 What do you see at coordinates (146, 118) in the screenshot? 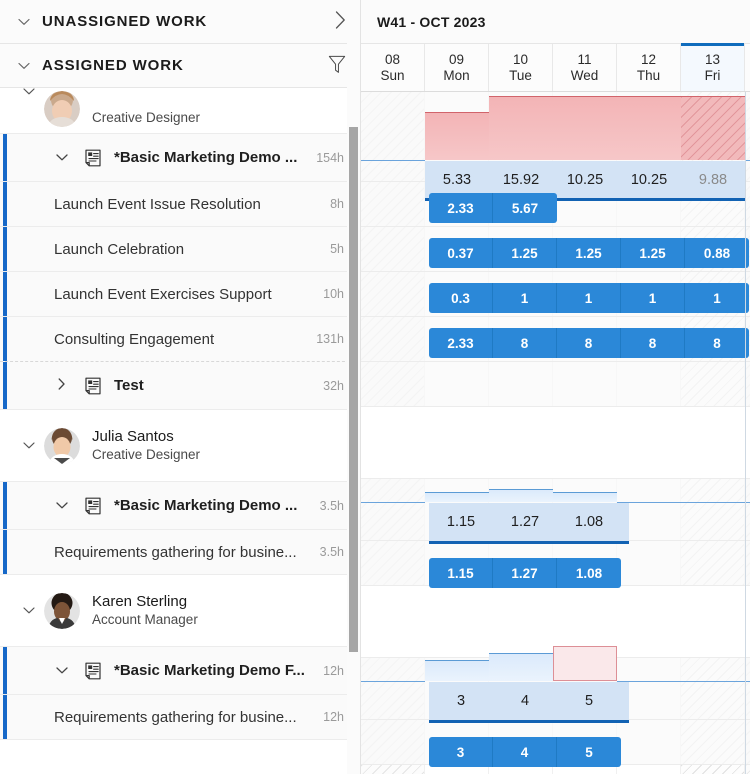
I see `person-info: Creative Designer` at bounding box center [146, 118].